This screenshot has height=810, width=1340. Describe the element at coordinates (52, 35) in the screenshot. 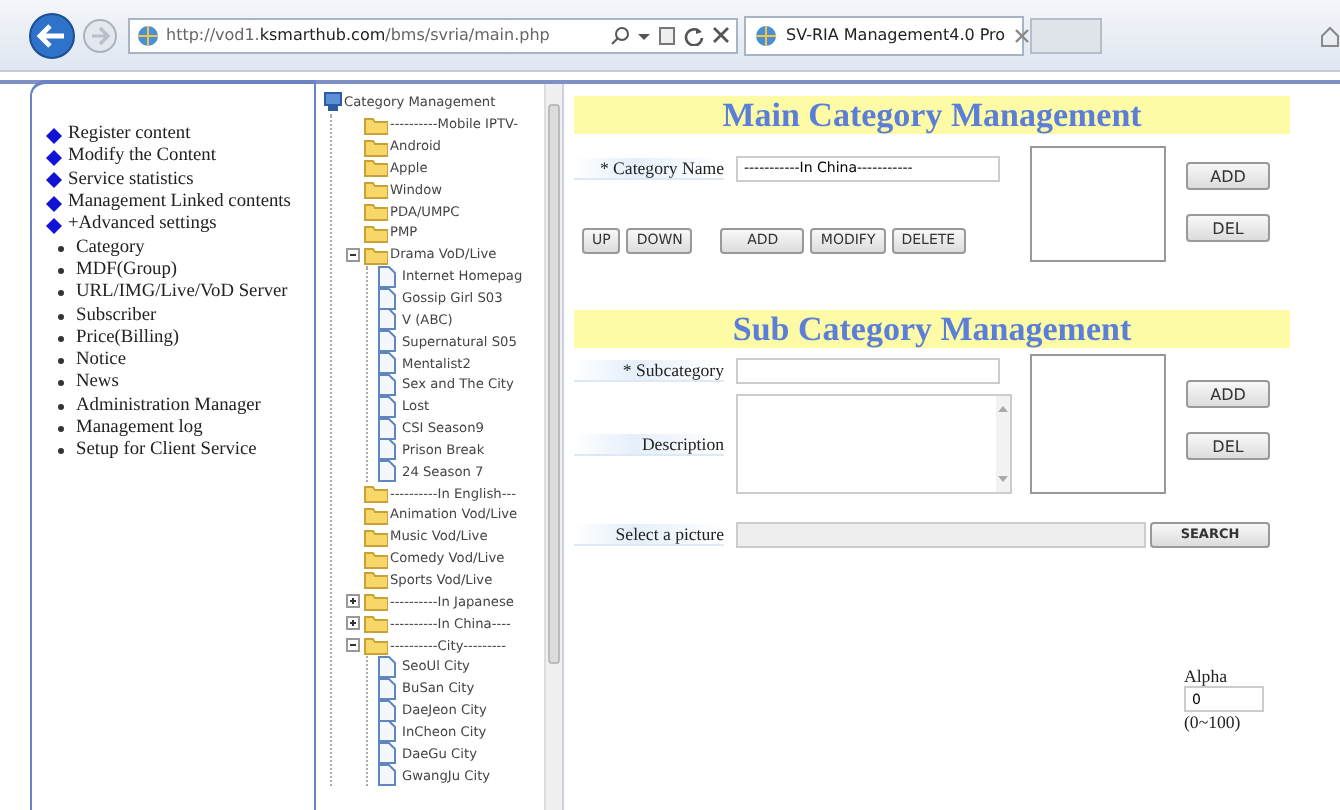

I see `back-button` at that location.